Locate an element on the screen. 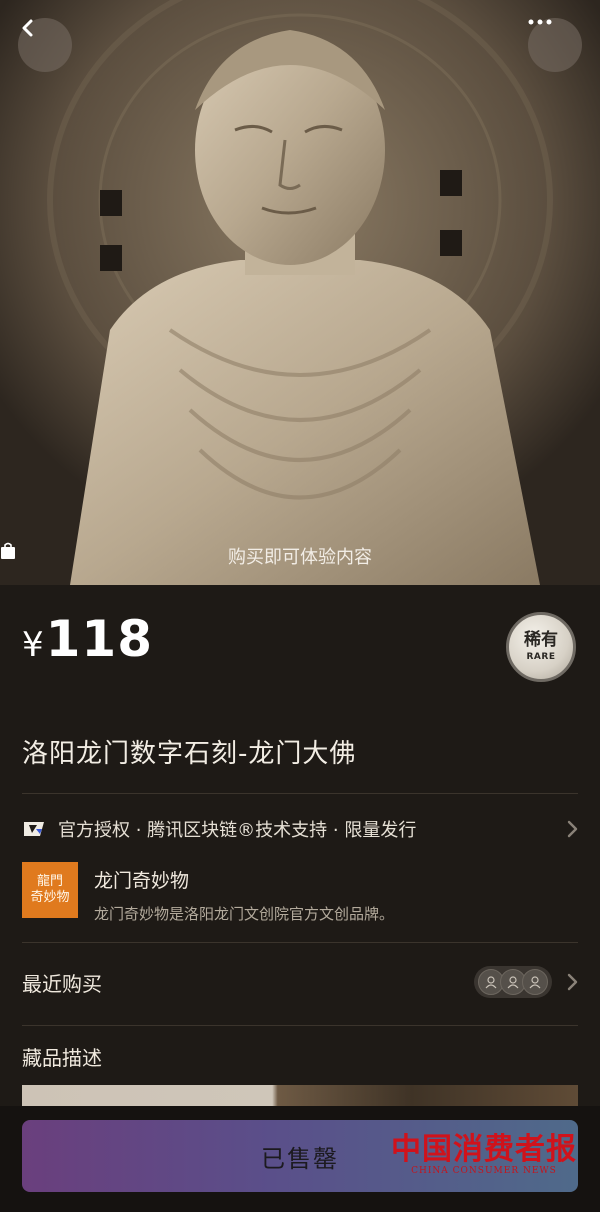 This screenshot has width=600, height=1212. more-horizontal-icon is located at coordinates (540, 22).